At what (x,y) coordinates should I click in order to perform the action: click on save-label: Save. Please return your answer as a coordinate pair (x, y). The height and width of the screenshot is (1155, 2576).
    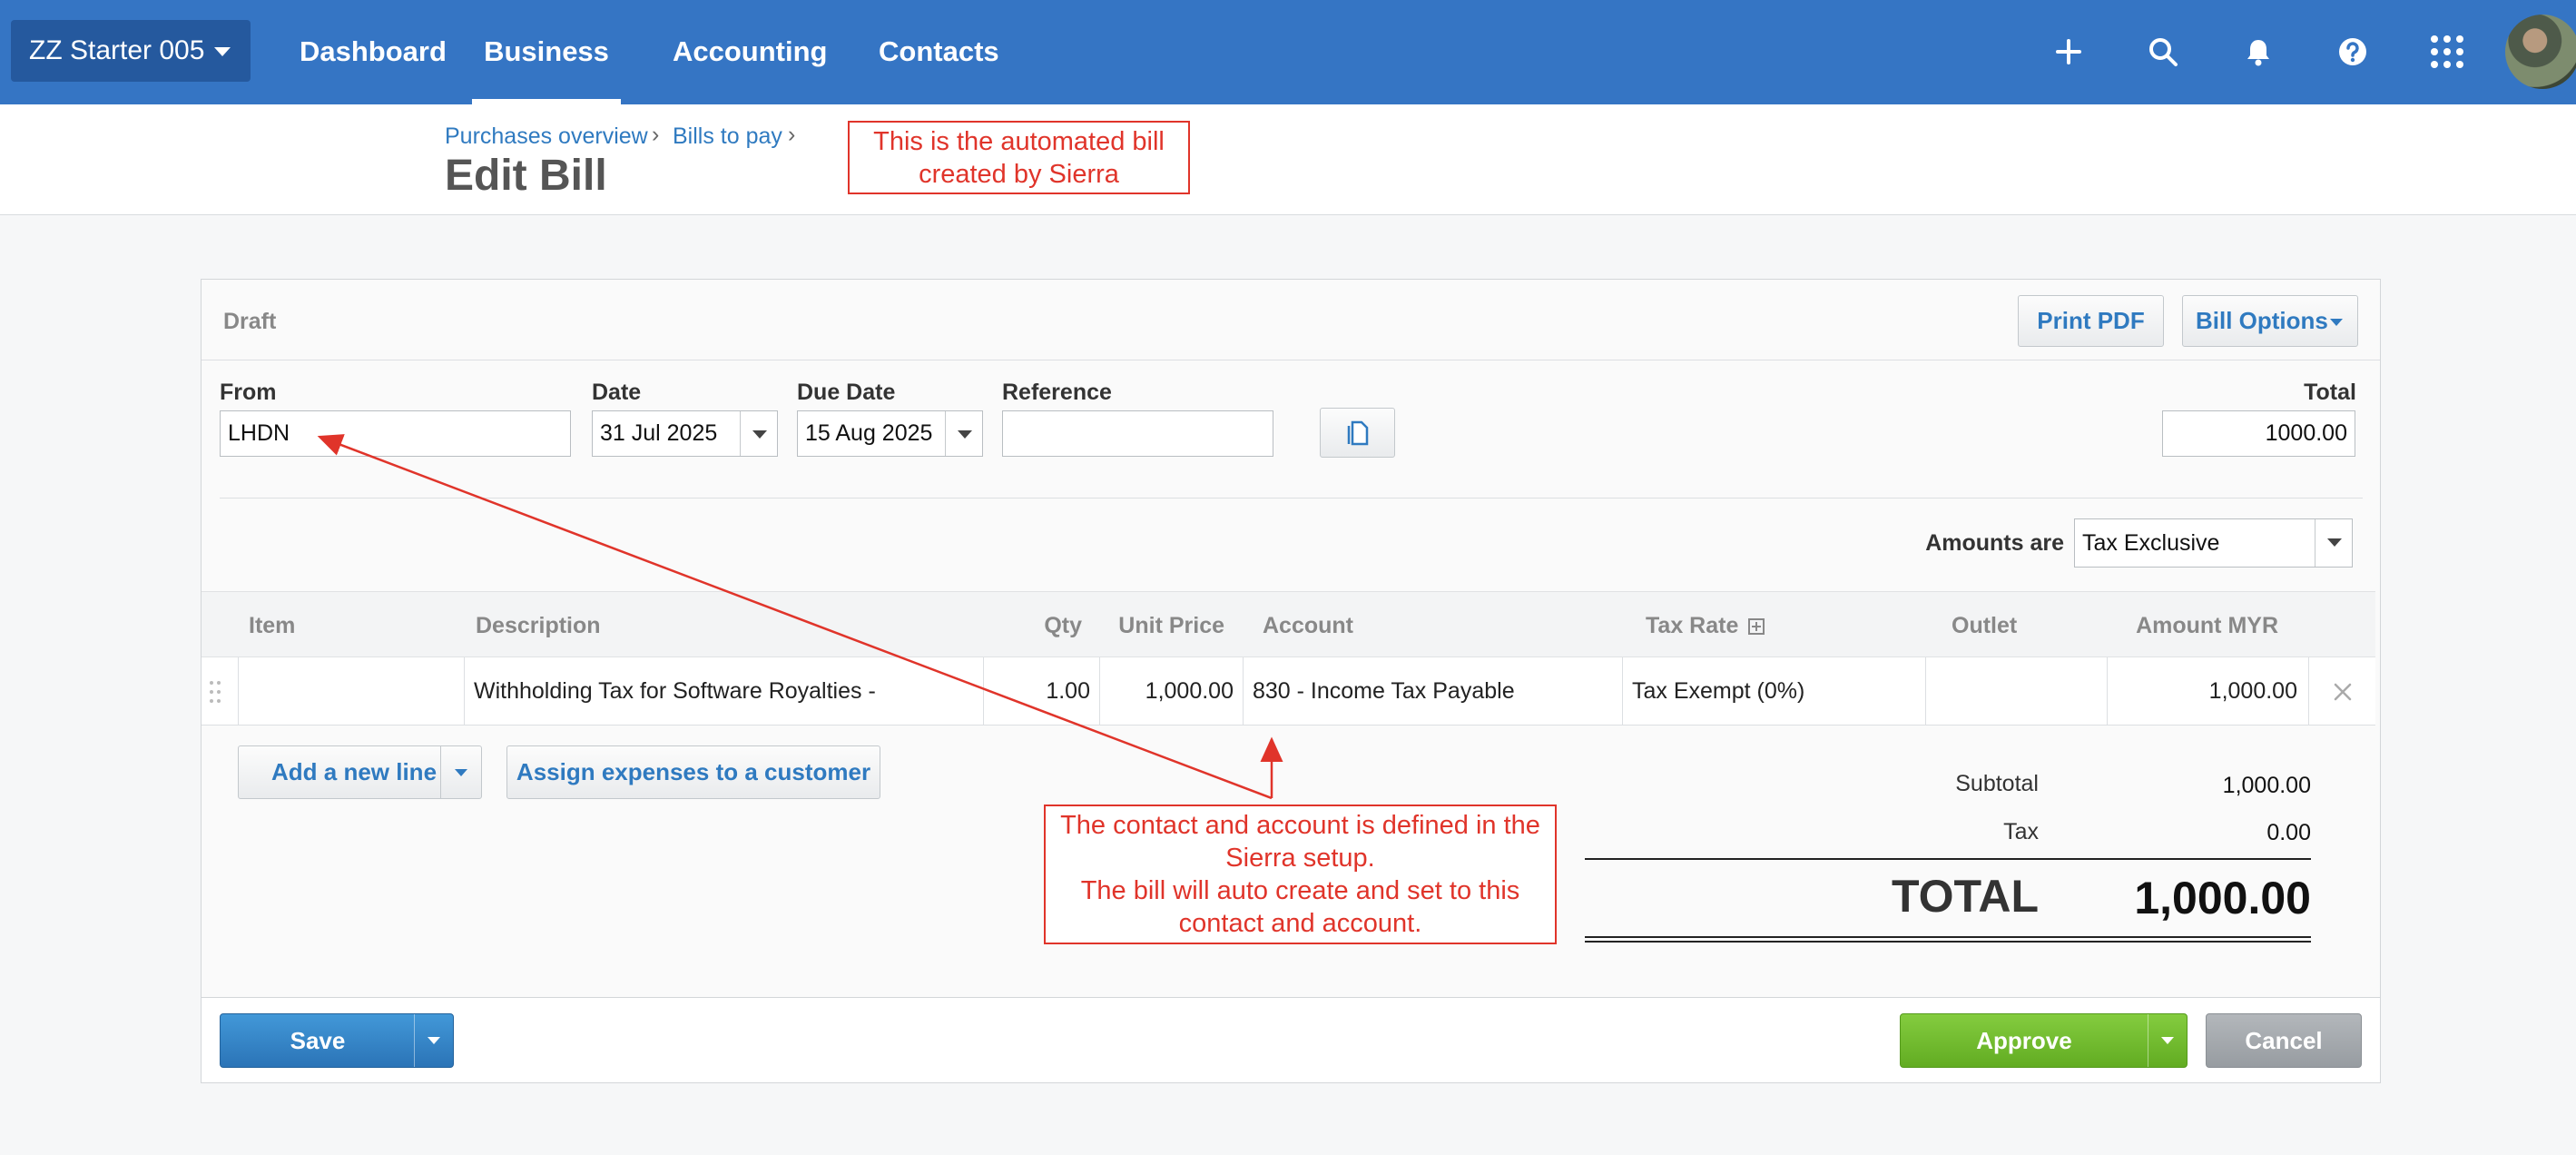
    Looking at the image, I should click on (318, 1040).